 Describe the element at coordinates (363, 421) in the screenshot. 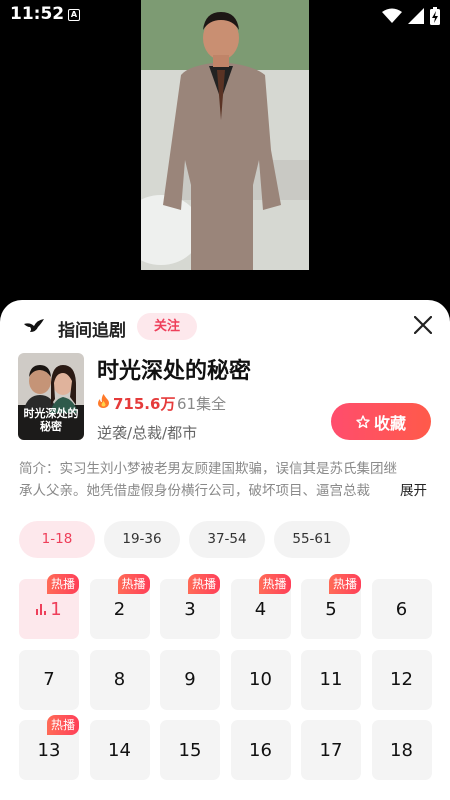

I see `star-outline-icon` at that location.